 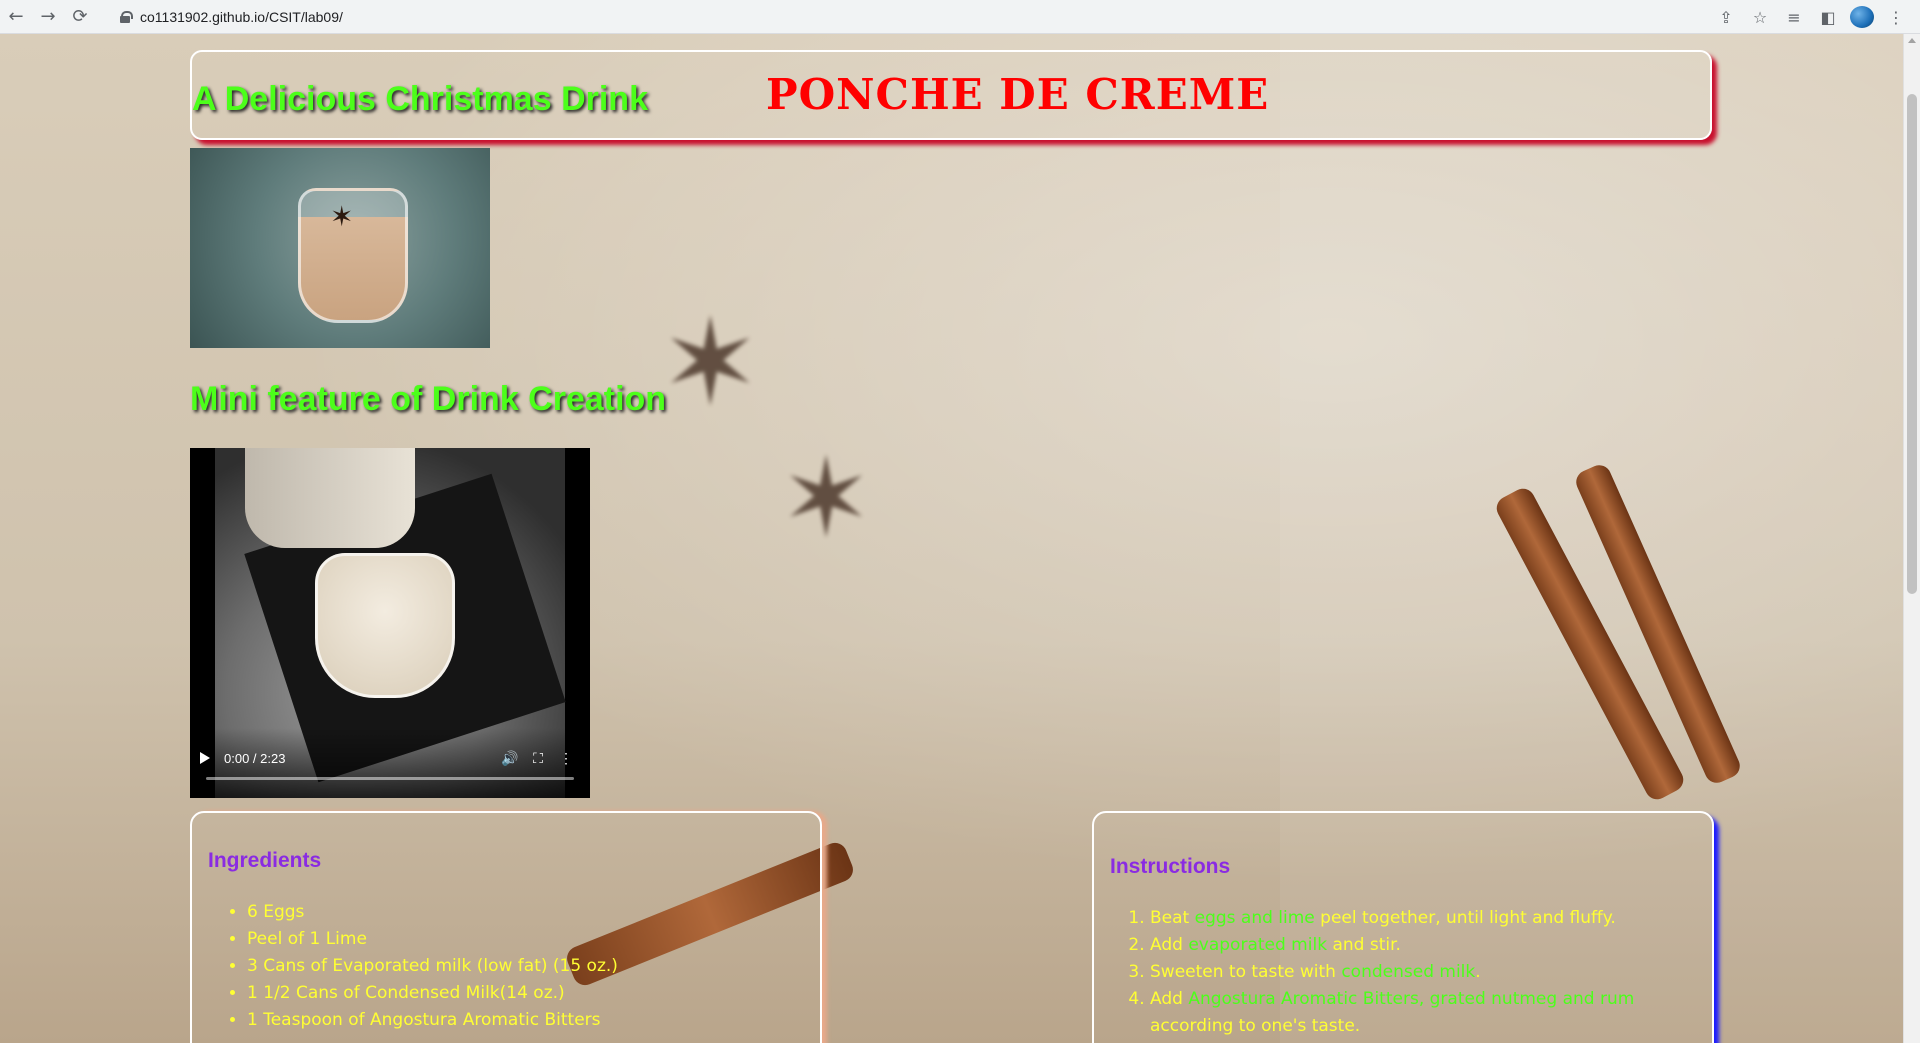 What do you see at coordinates (126, 17) in the screenshot?
I see `lock-icon` at bounding box center [126, 17].